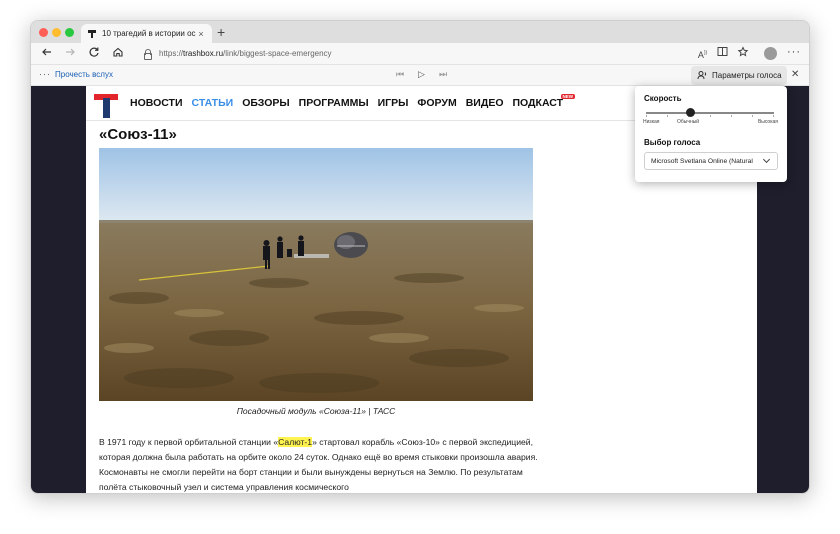 The width and height of the screenshot is (840, 534). What do you see at coordinates (295, 442) in the screenshot?
I see `highlighted-word: Салют-1` at bounding box center [295, 442].